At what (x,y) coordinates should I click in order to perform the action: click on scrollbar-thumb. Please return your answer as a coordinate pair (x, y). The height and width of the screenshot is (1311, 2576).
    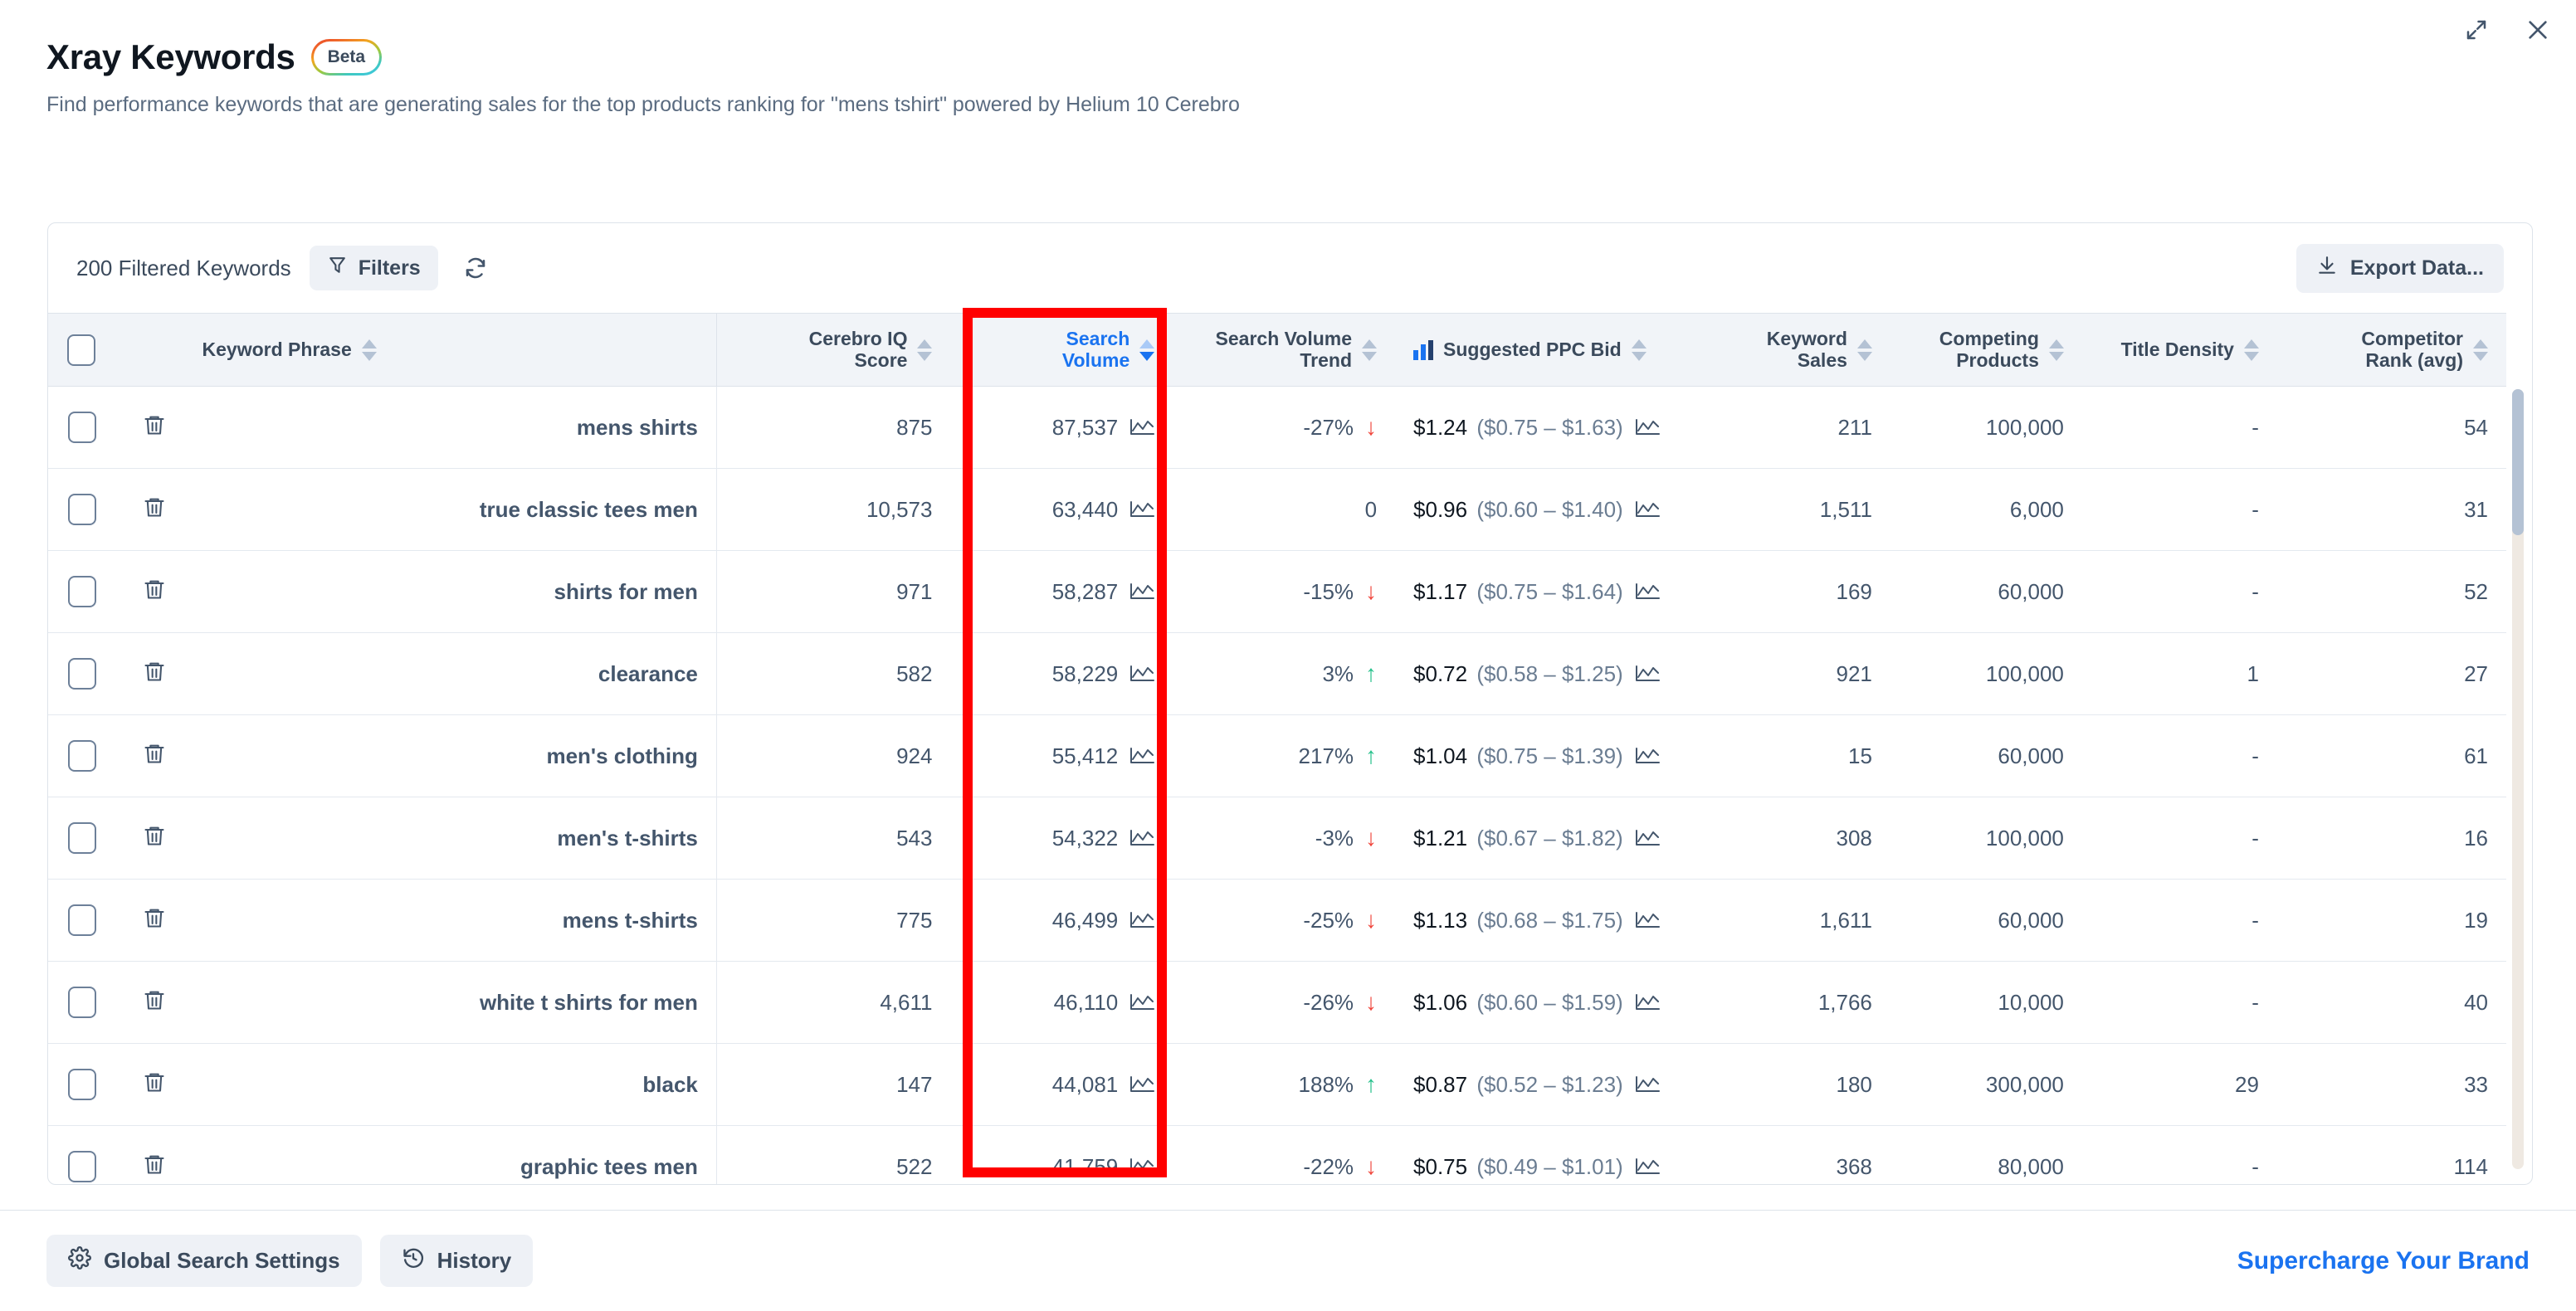
    Looking at the image, I should click on (2518, 462).